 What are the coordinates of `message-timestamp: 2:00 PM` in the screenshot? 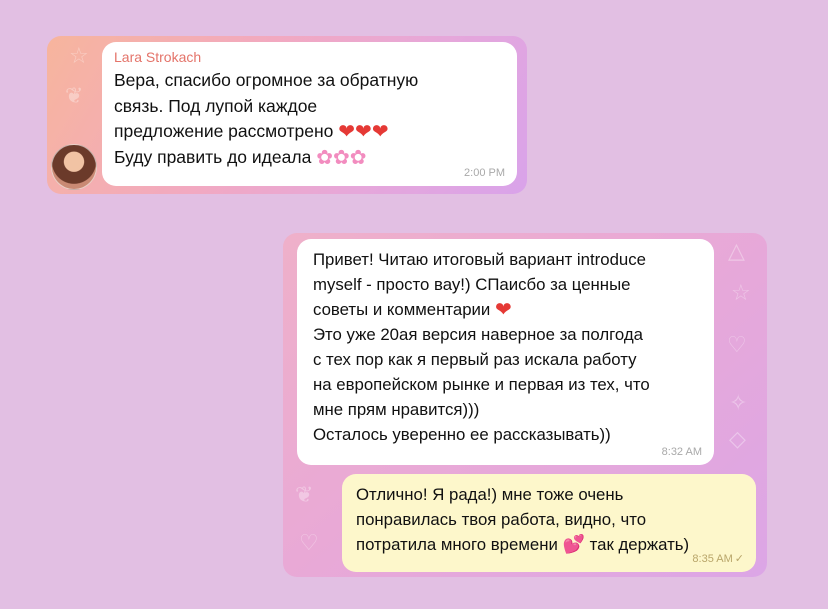 It's located at (484, 173).